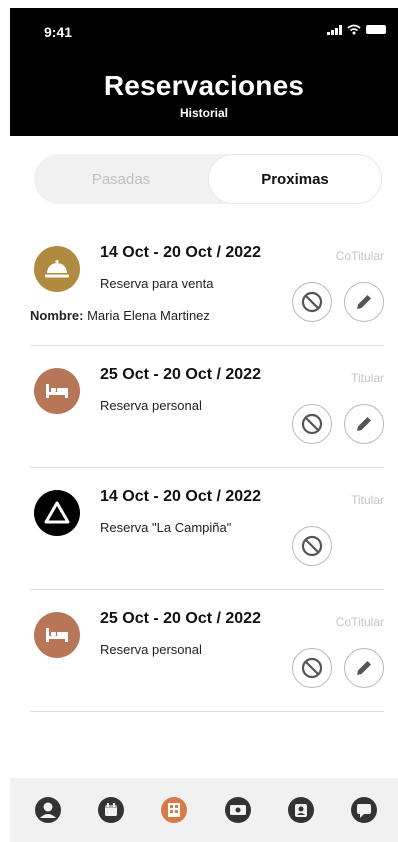  I want to click on tab-contacts, so click(301, 810).